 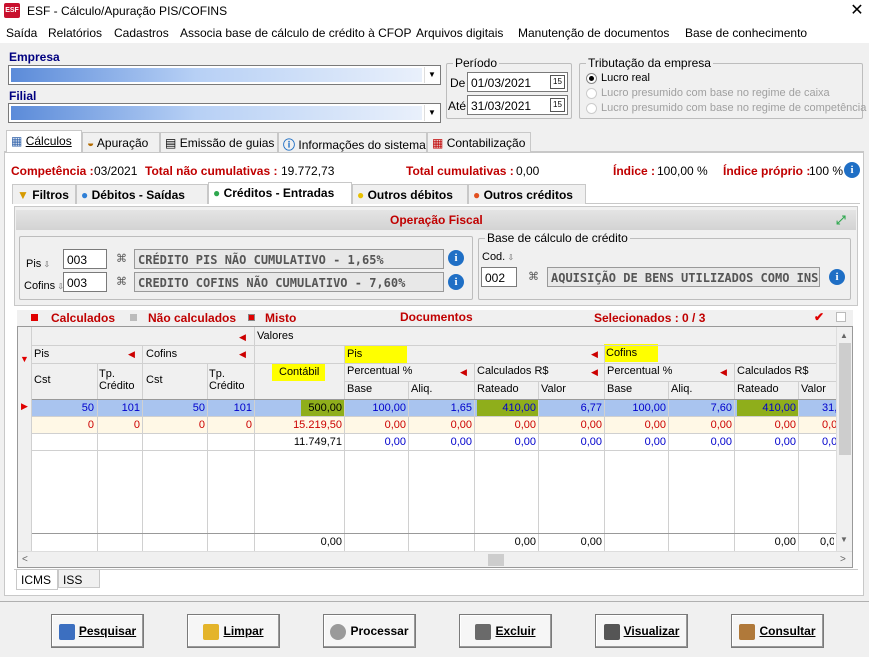 I want to click on menu-relatorios: Relatórios, so click(x=75, y=33).